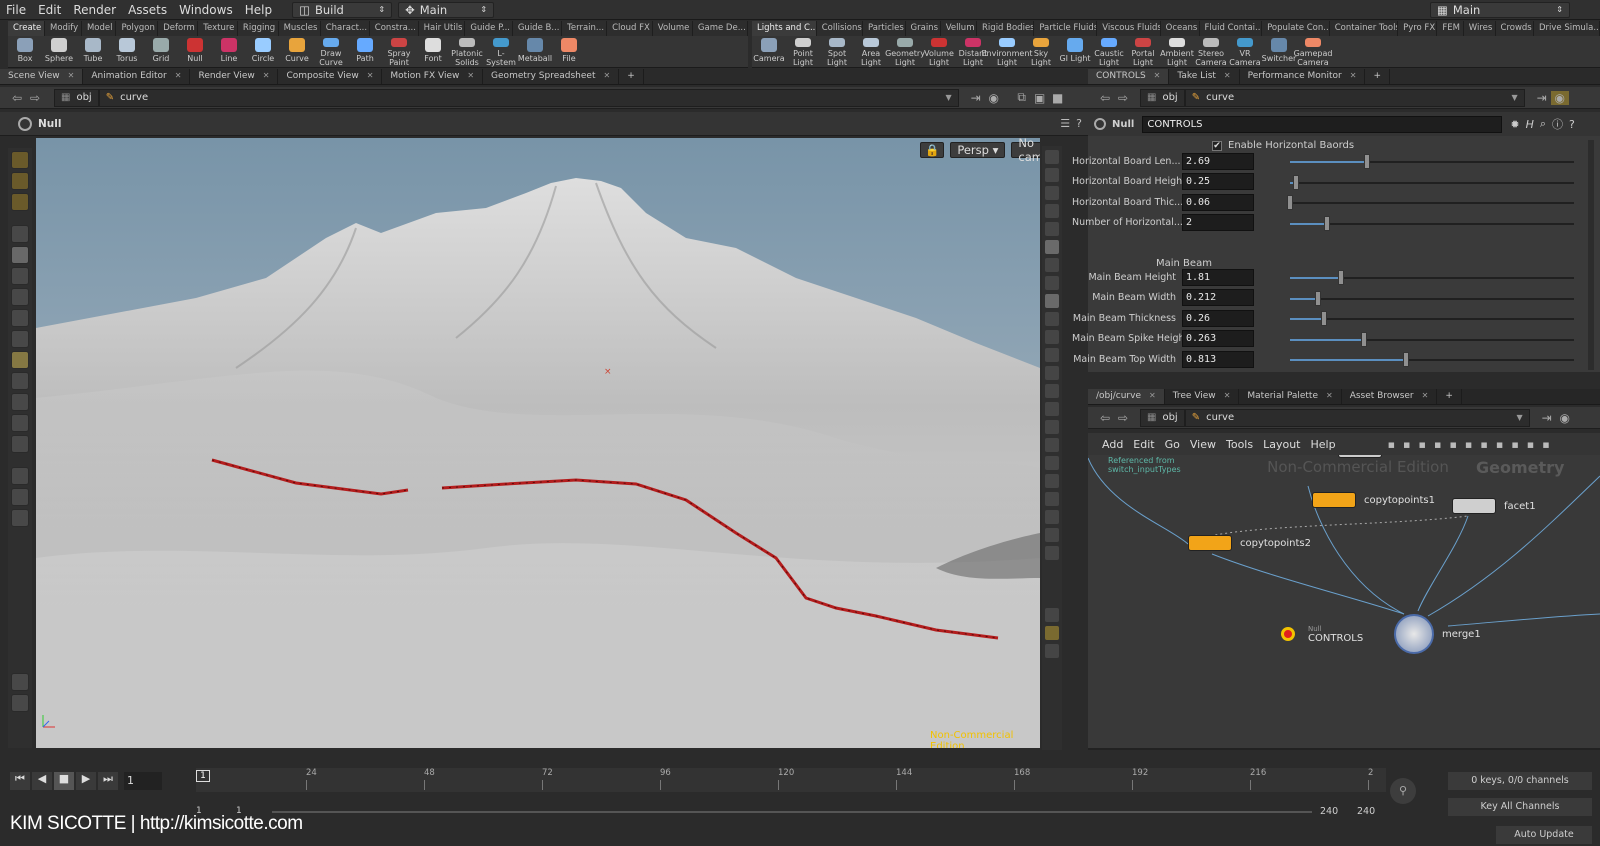 The image size is (1600, 846). Describe the element at coordinates (1494, 506) in the screenshot. I see `node-facet1: facet1` at that location.